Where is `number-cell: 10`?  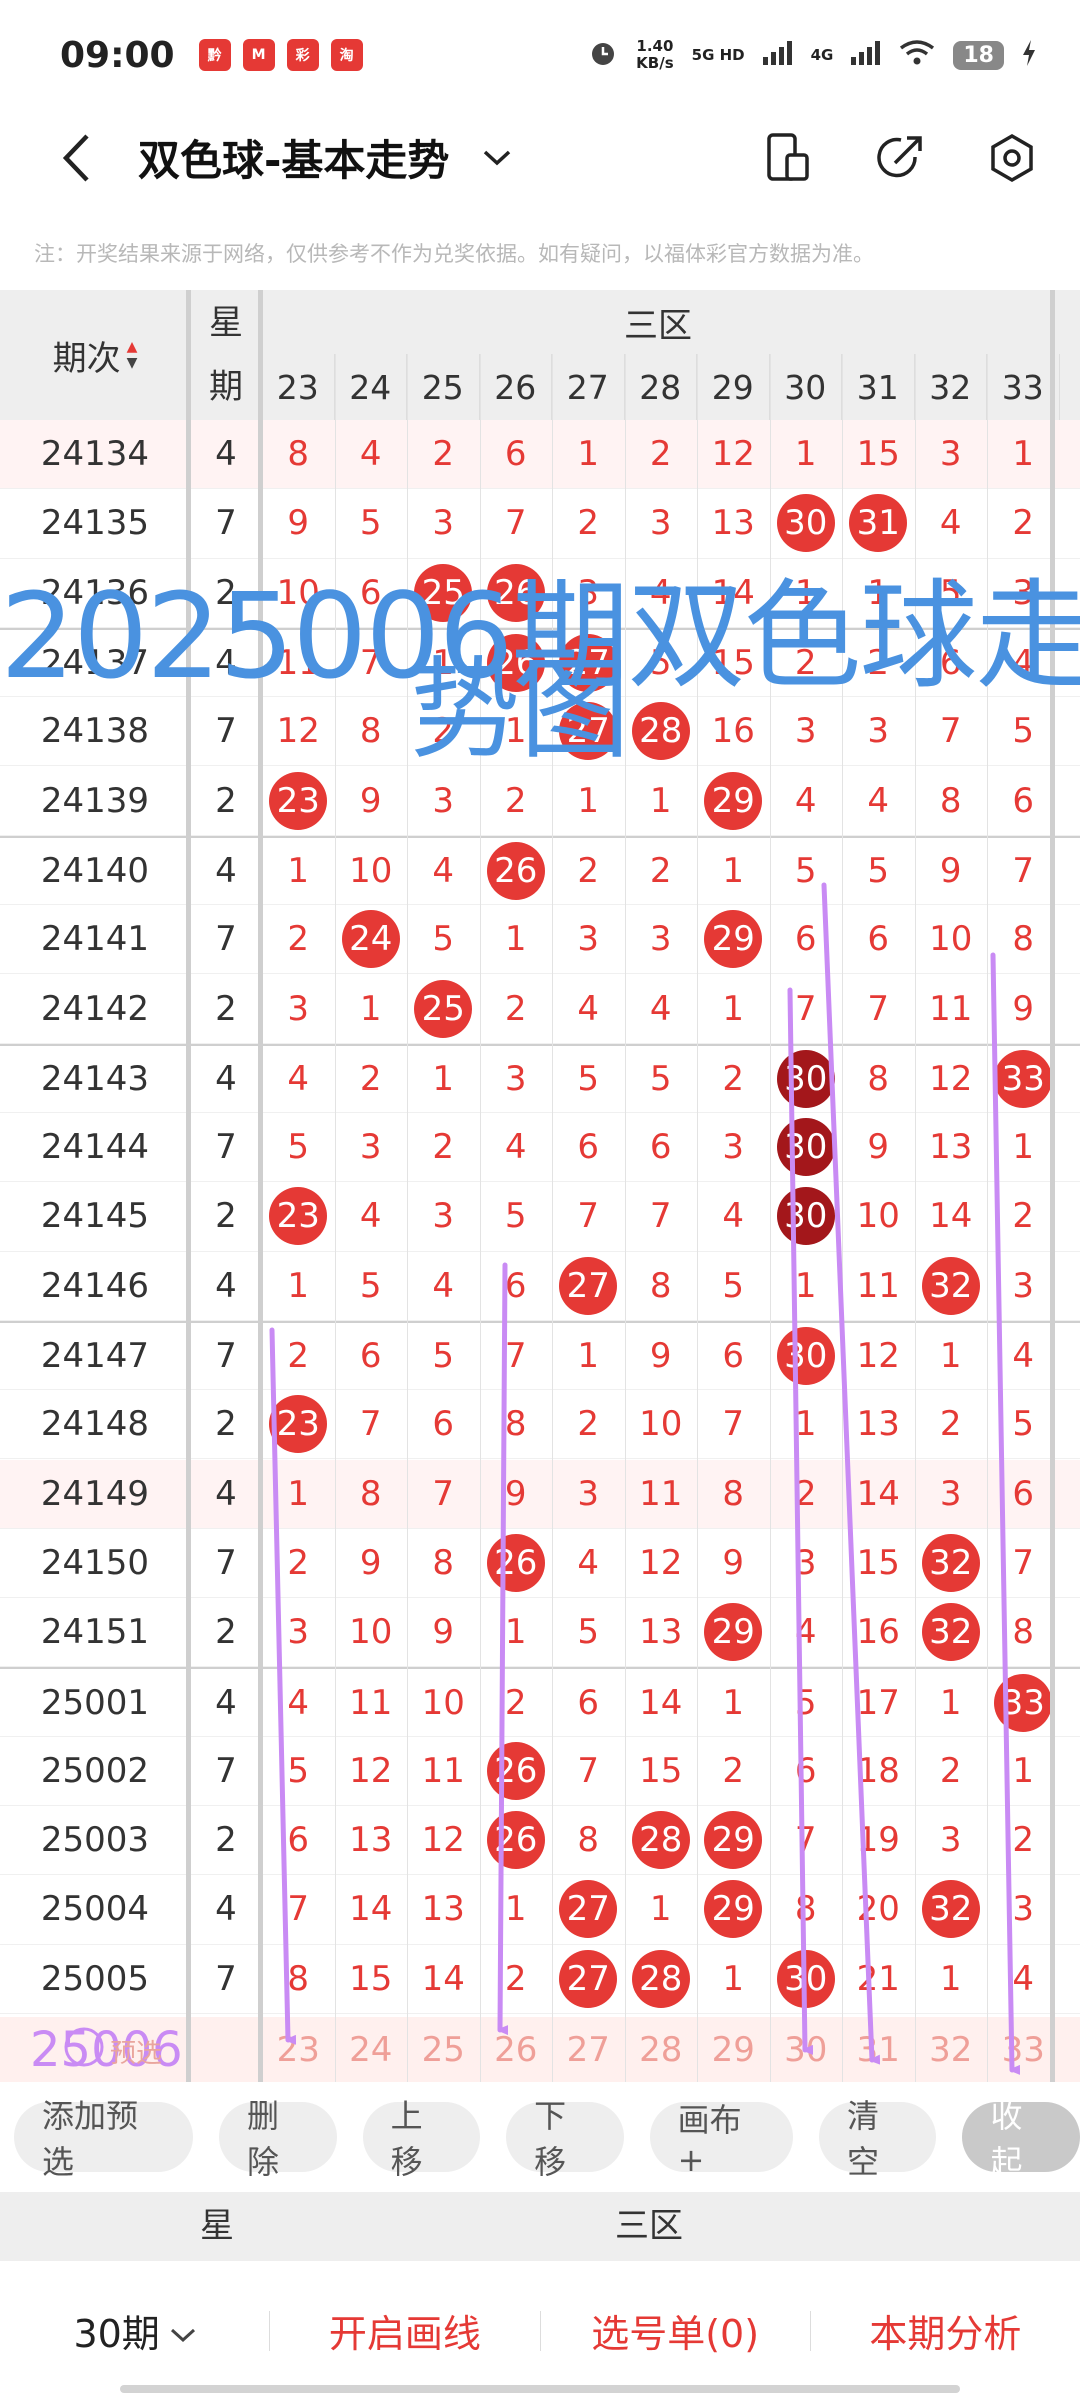
number-cell: 10 is located at coordinates (661, 1424).